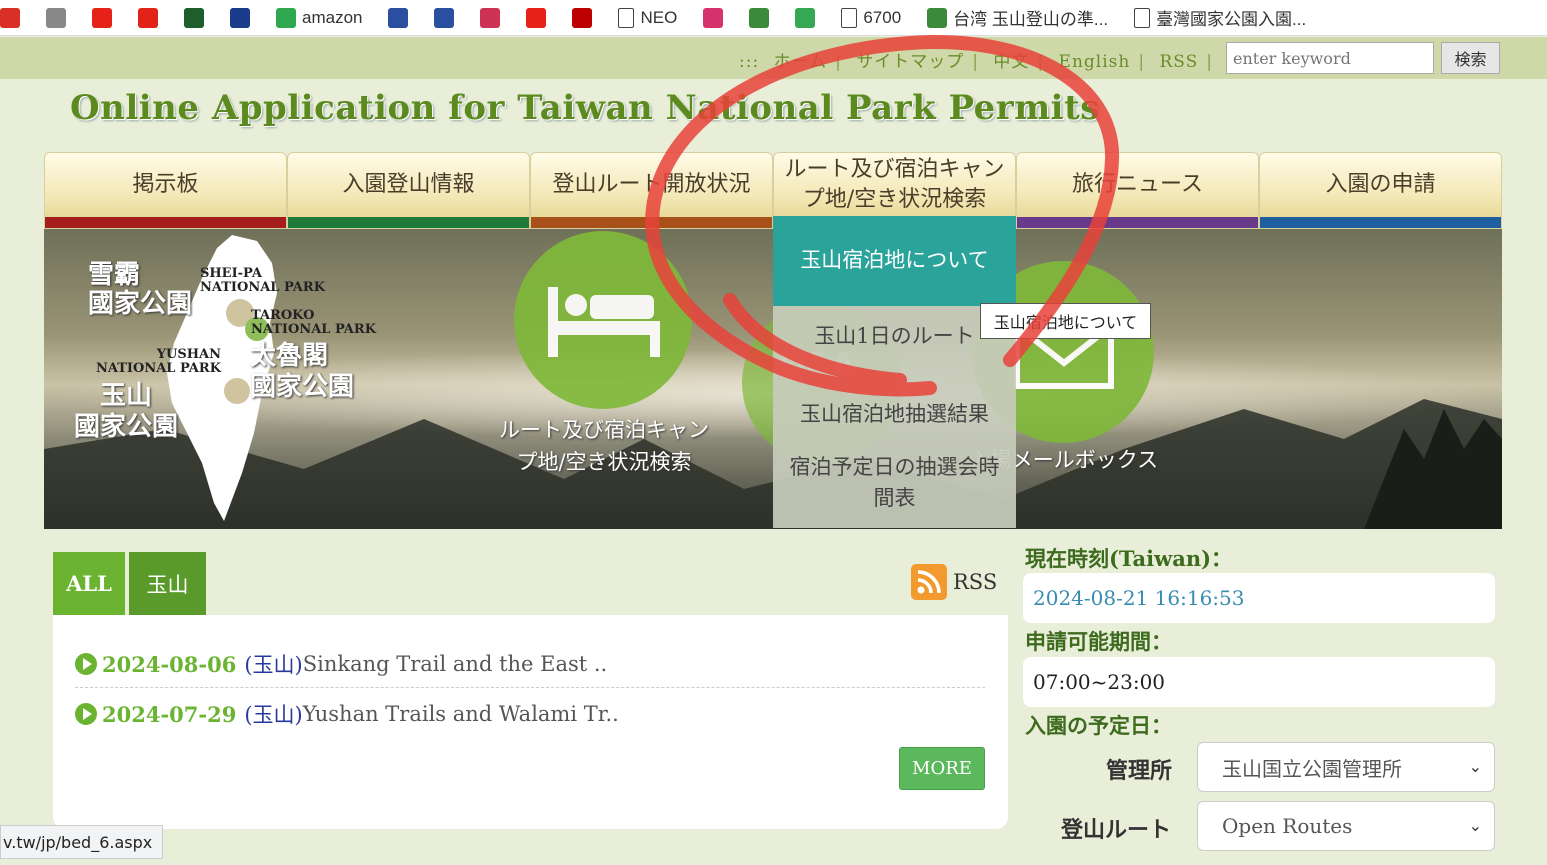  I want to click on rss-icon, so click(929, 582).